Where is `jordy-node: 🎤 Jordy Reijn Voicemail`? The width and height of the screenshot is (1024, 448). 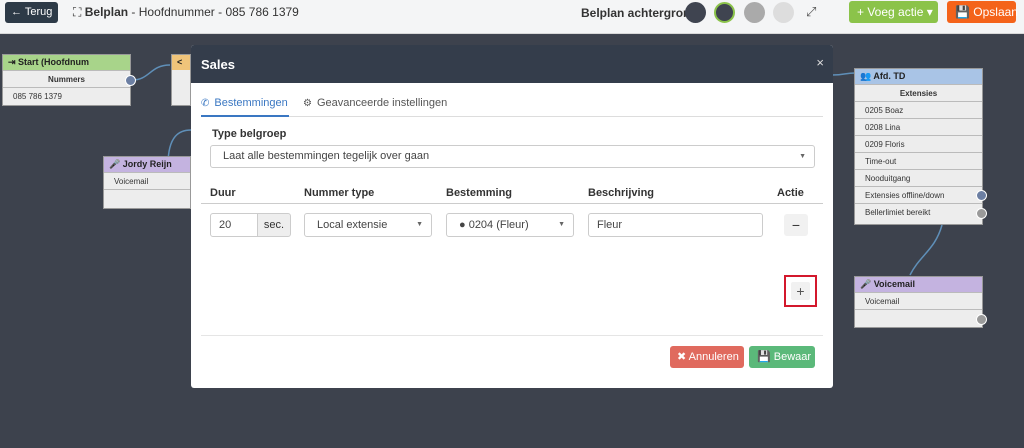
jordy-node: 🎤 Jordy Reijn Voicemail is located at coordinates (147, 182).